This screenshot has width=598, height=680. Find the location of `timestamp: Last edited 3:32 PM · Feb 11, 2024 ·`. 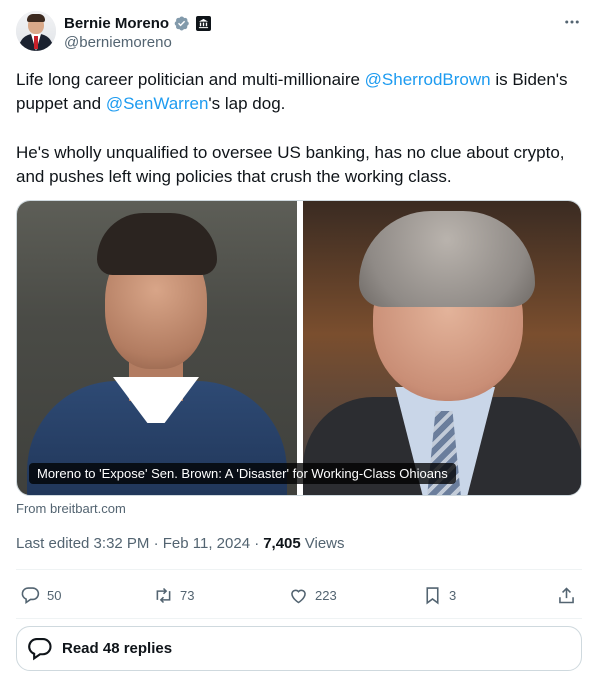

timestamp: Last edited 3:32 PM · Feb 11, 2024 · is located at coordinates (137, 543).